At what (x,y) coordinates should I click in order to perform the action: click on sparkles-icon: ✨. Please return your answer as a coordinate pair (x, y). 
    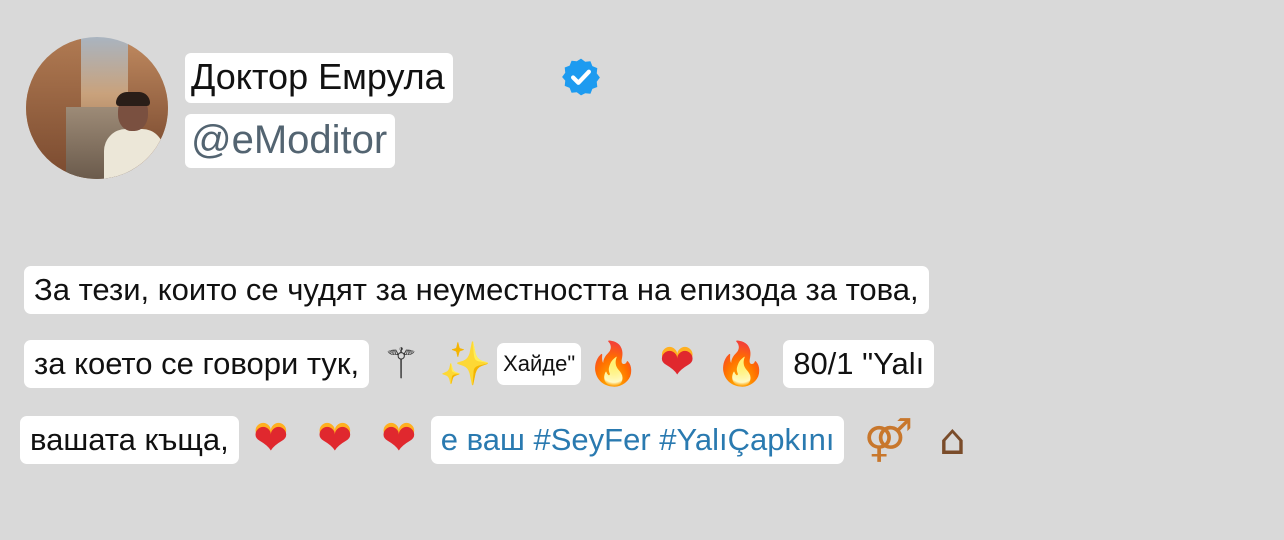
    Looking at the image, I should click on (465, 363).